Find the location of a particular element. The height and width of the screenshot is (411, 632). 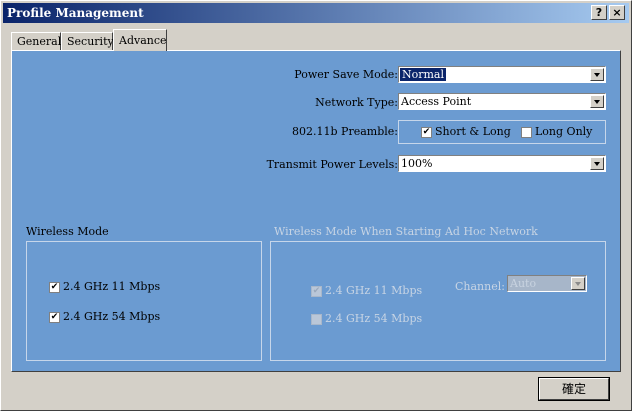

transmit-power-select: 100% is located at coordinates (502, 163).